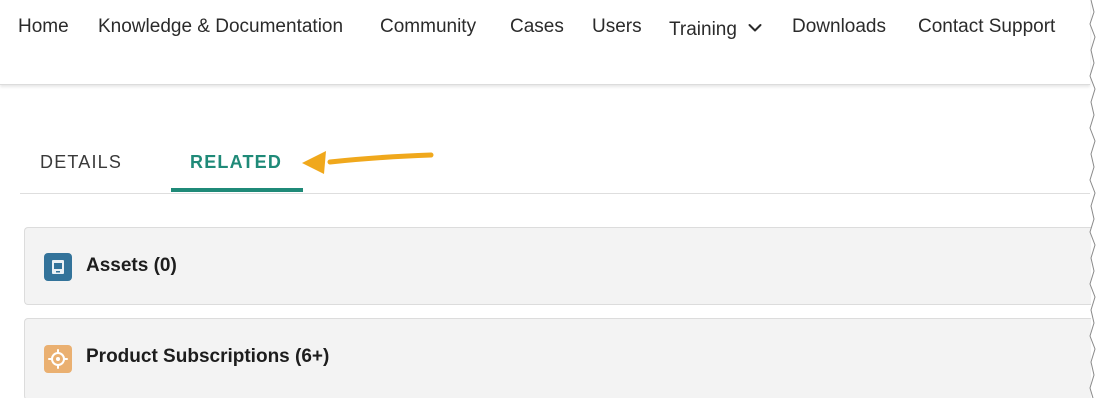  Describe the element at coordinates (58, 267) in the screenshot. I see `asset-icon` at that location.